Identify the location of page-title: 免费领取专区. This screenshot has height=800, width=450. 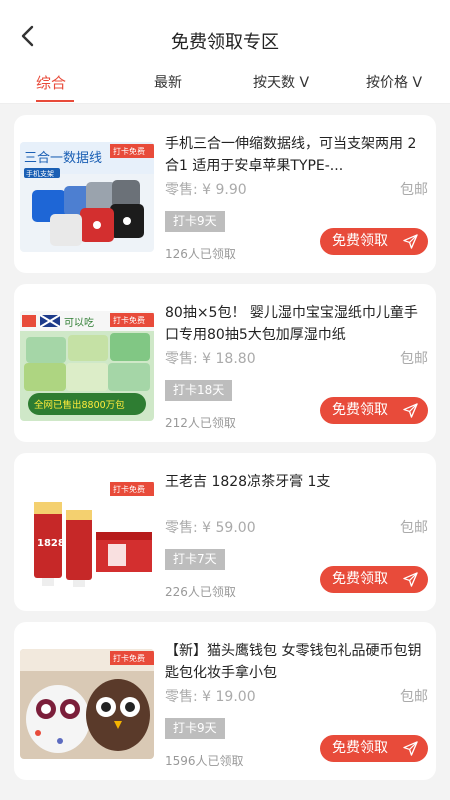
(225, 42).